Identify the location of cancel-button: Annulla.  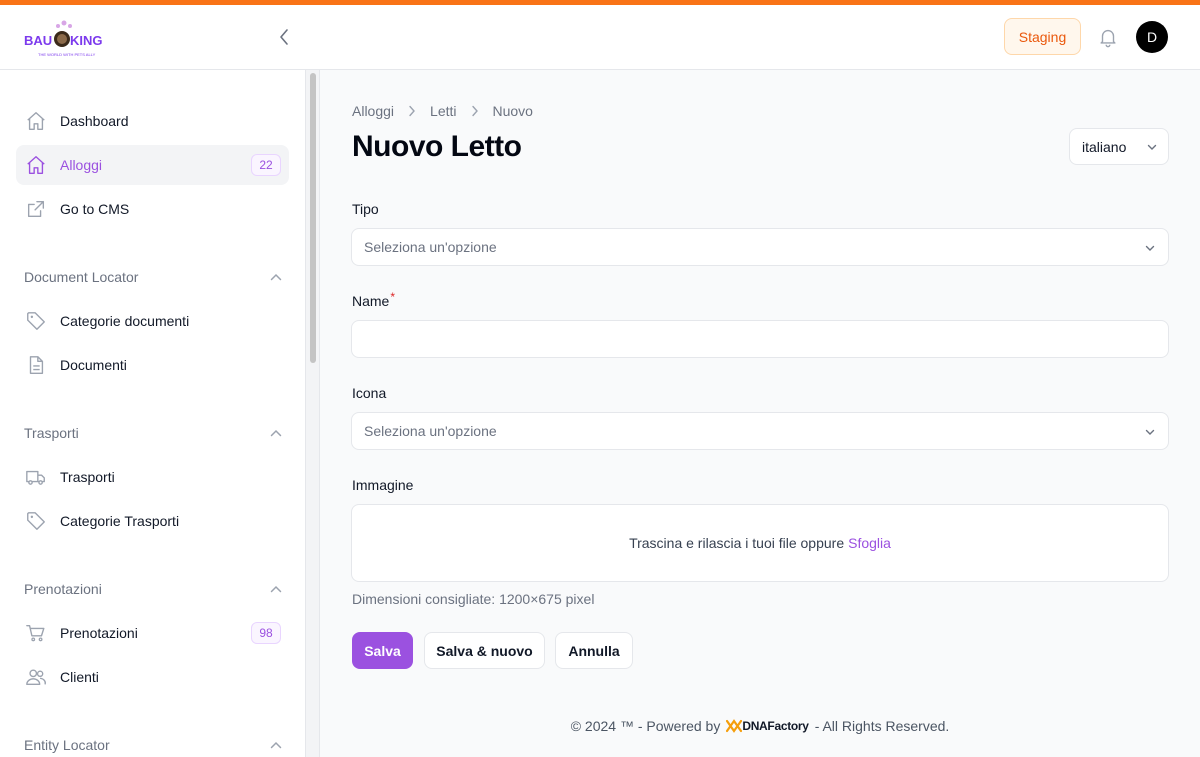
(594, 650).